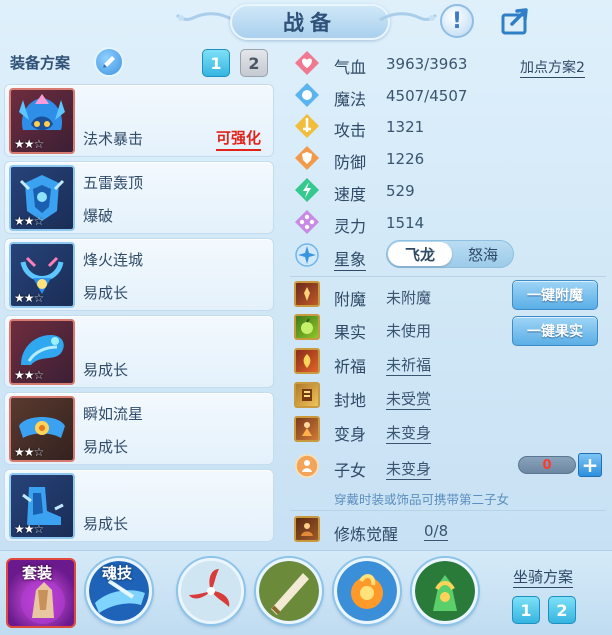  I want to click on scheme-tab-1: 1, so click(216, 63).